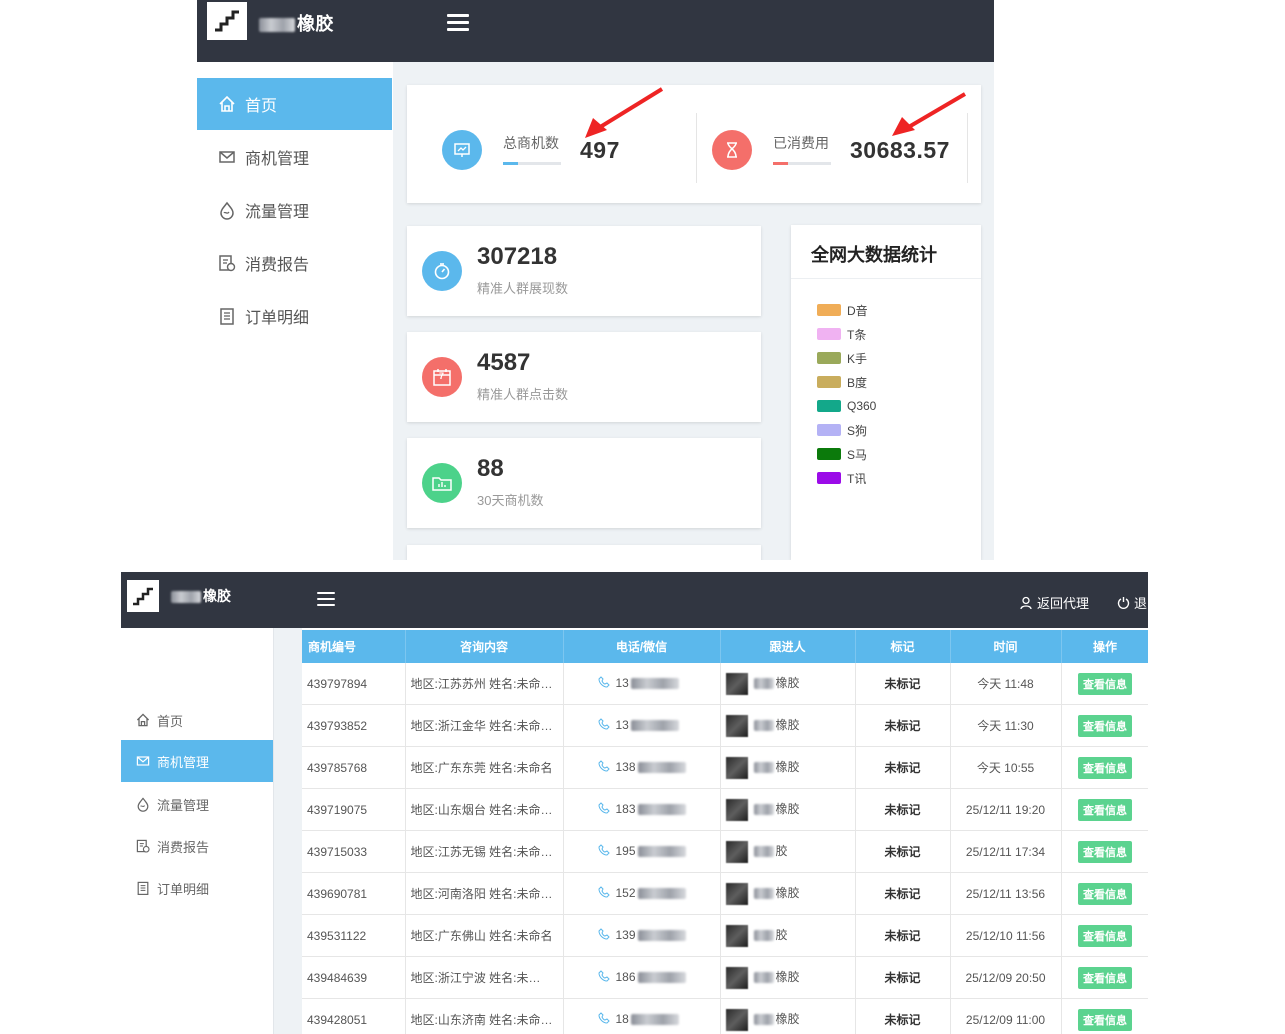 This screenshot has height=1034, width=1285. What do you see at coordinates (841, 334) in the screenshot?
I see `legend-item: T条` at bounding box center [841, 334].